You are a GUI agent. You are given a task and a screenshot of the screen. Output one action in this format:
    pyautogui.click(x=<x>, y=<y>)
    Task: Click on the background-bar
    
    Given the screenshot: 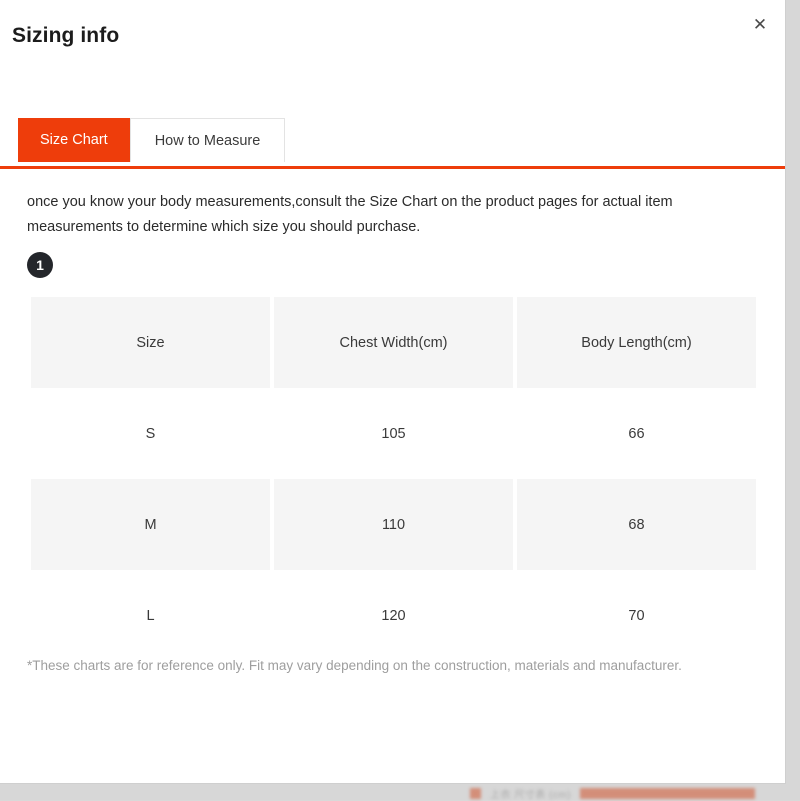 What is the action you would take?
    pyautogui.click(x=668, y=793)
    